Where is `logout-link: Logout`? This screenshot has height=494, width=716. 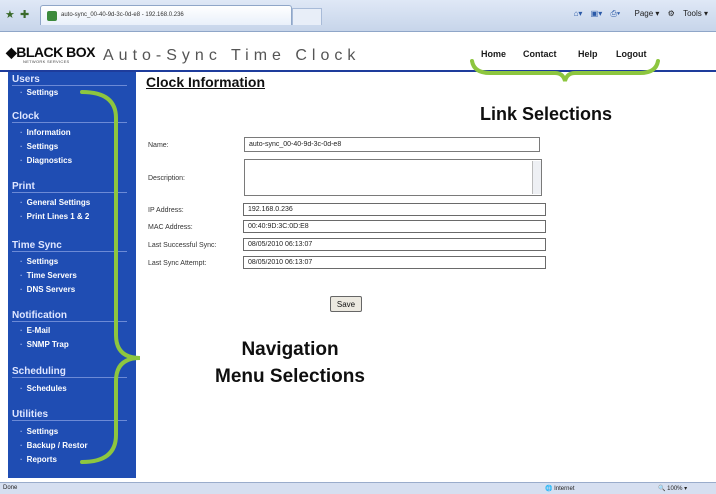
logout-link: Logout is located at coordinates (631, 54).